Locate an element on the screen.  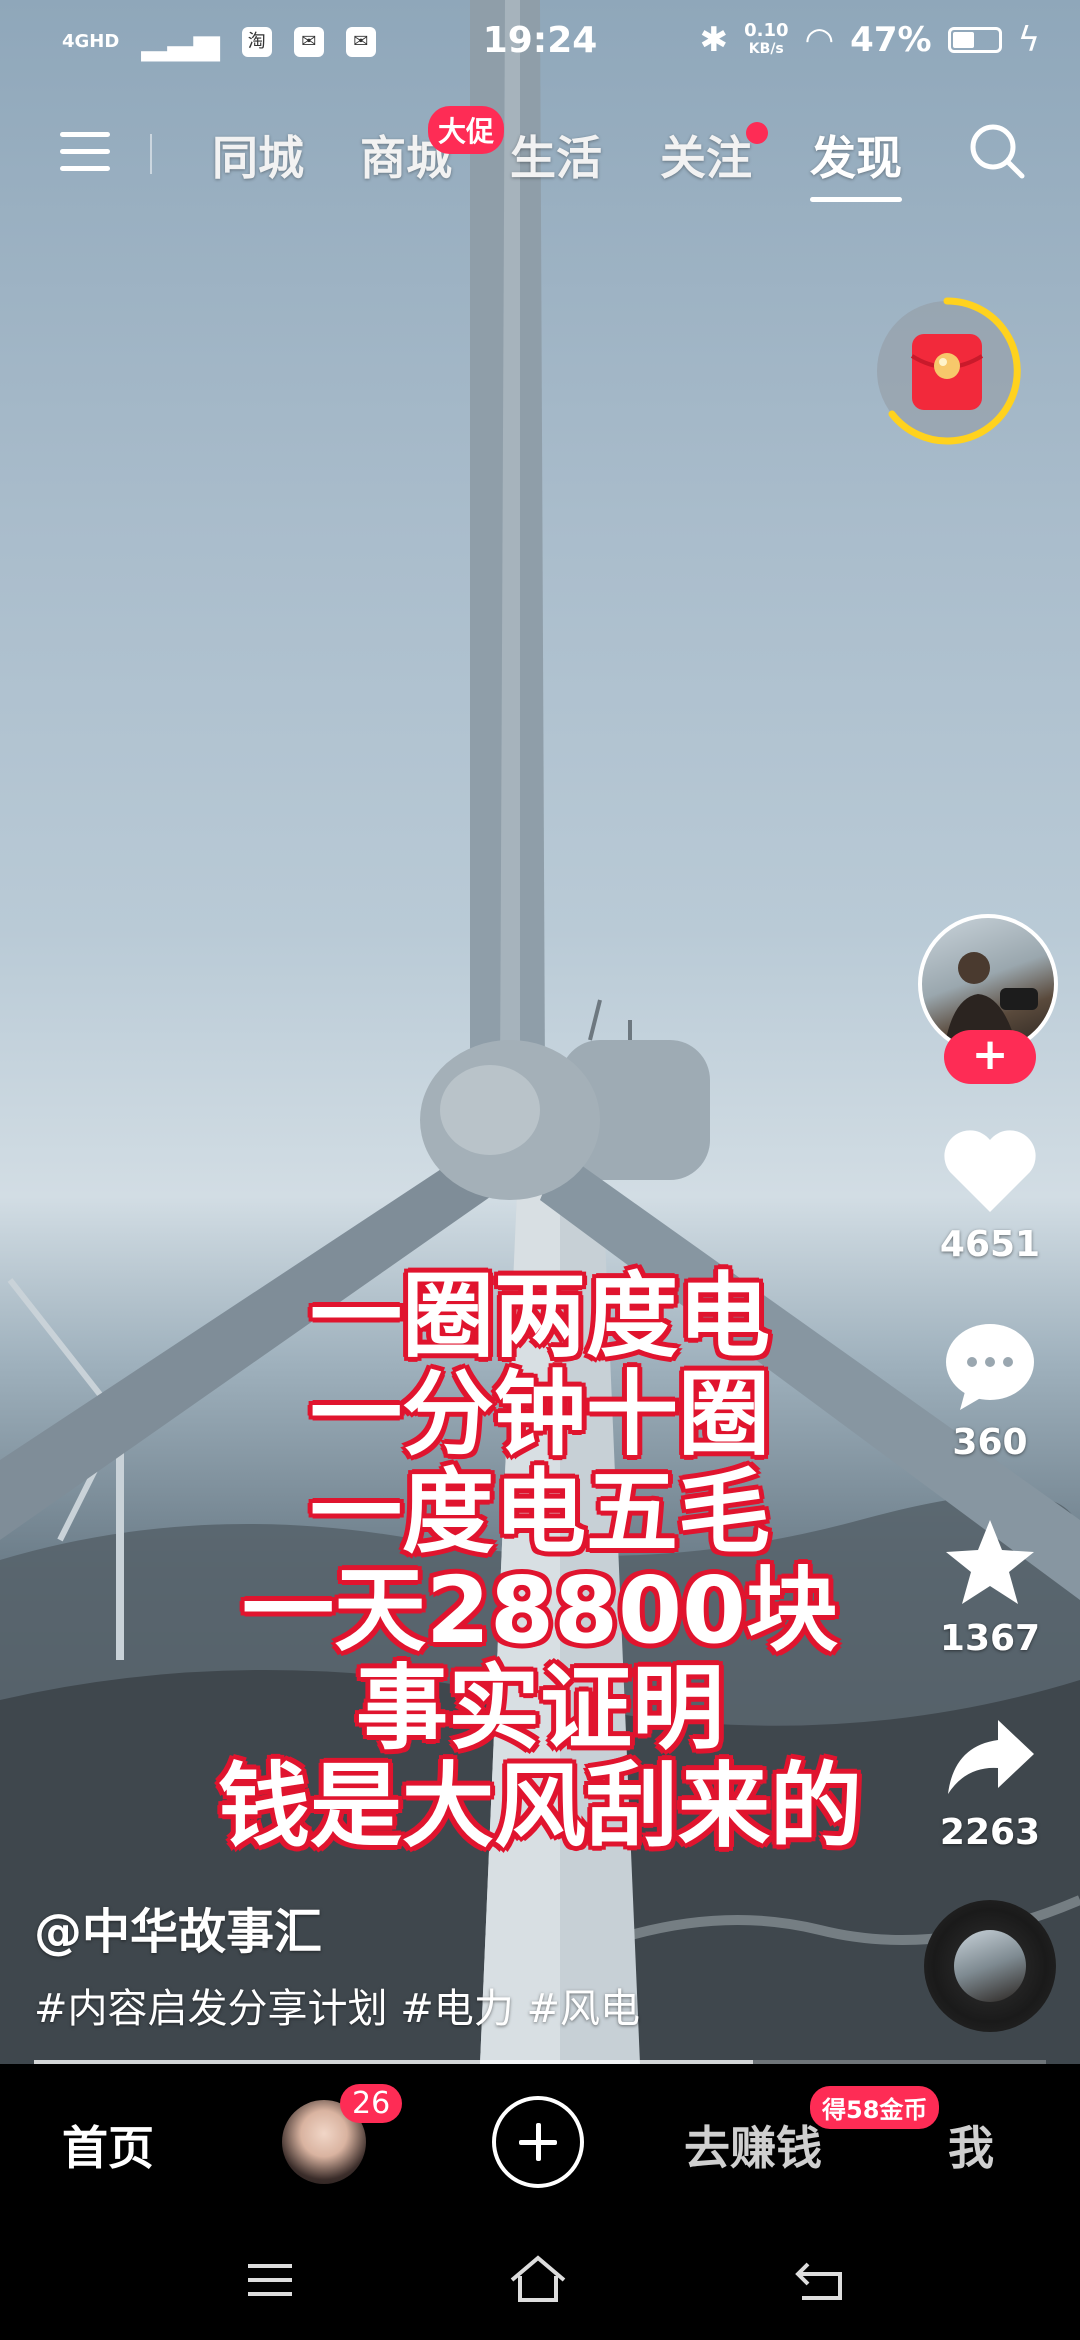
follow-button: + is located at coordinates (990, 1057).